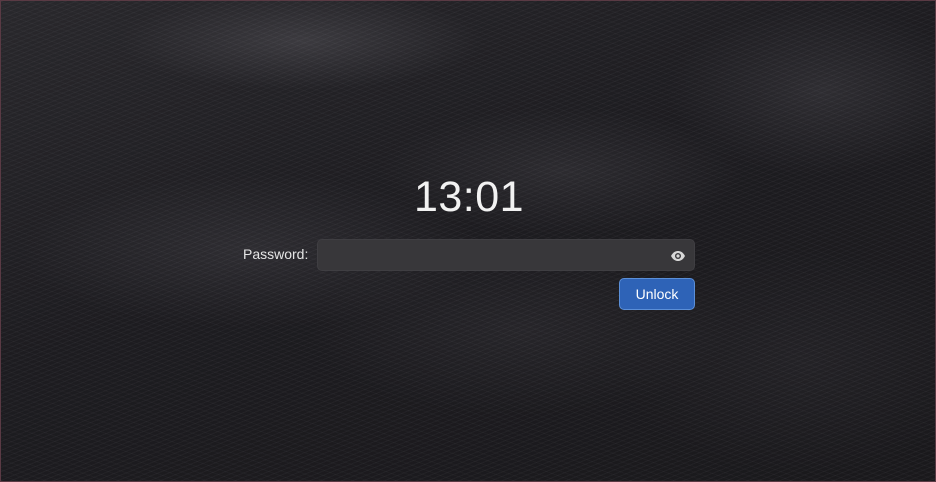 This screenshot has height=482, width=936. I want to click on eye-icon, so click(678, 256).